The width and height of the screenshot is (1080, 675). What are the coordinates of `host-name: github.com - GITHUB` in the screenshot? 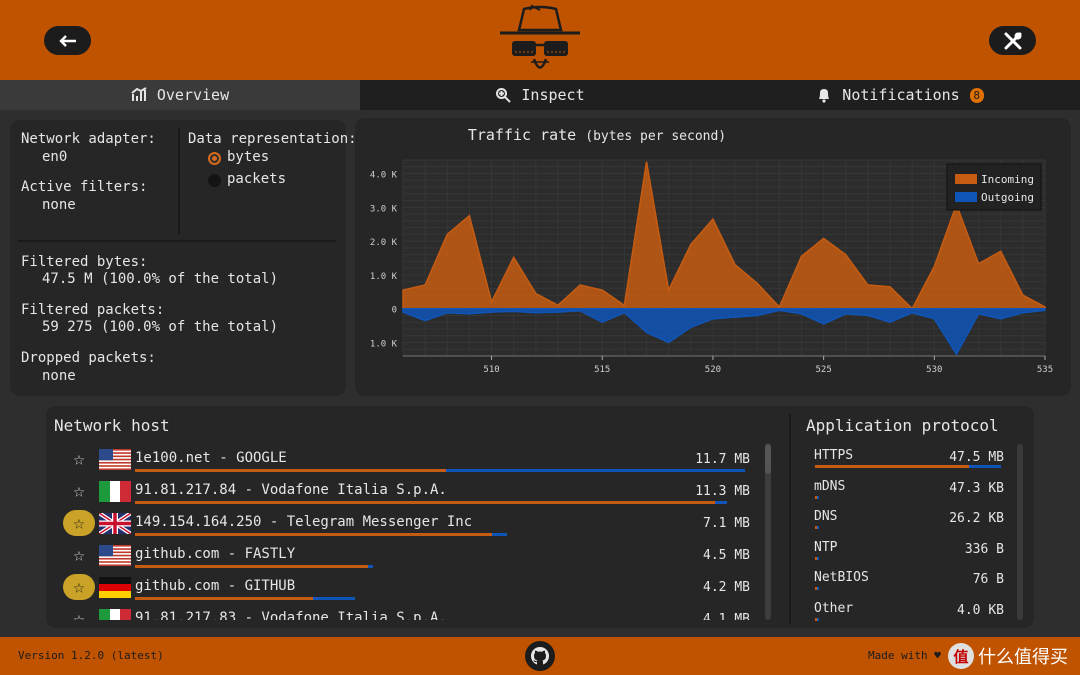 It's located at (215, 586).